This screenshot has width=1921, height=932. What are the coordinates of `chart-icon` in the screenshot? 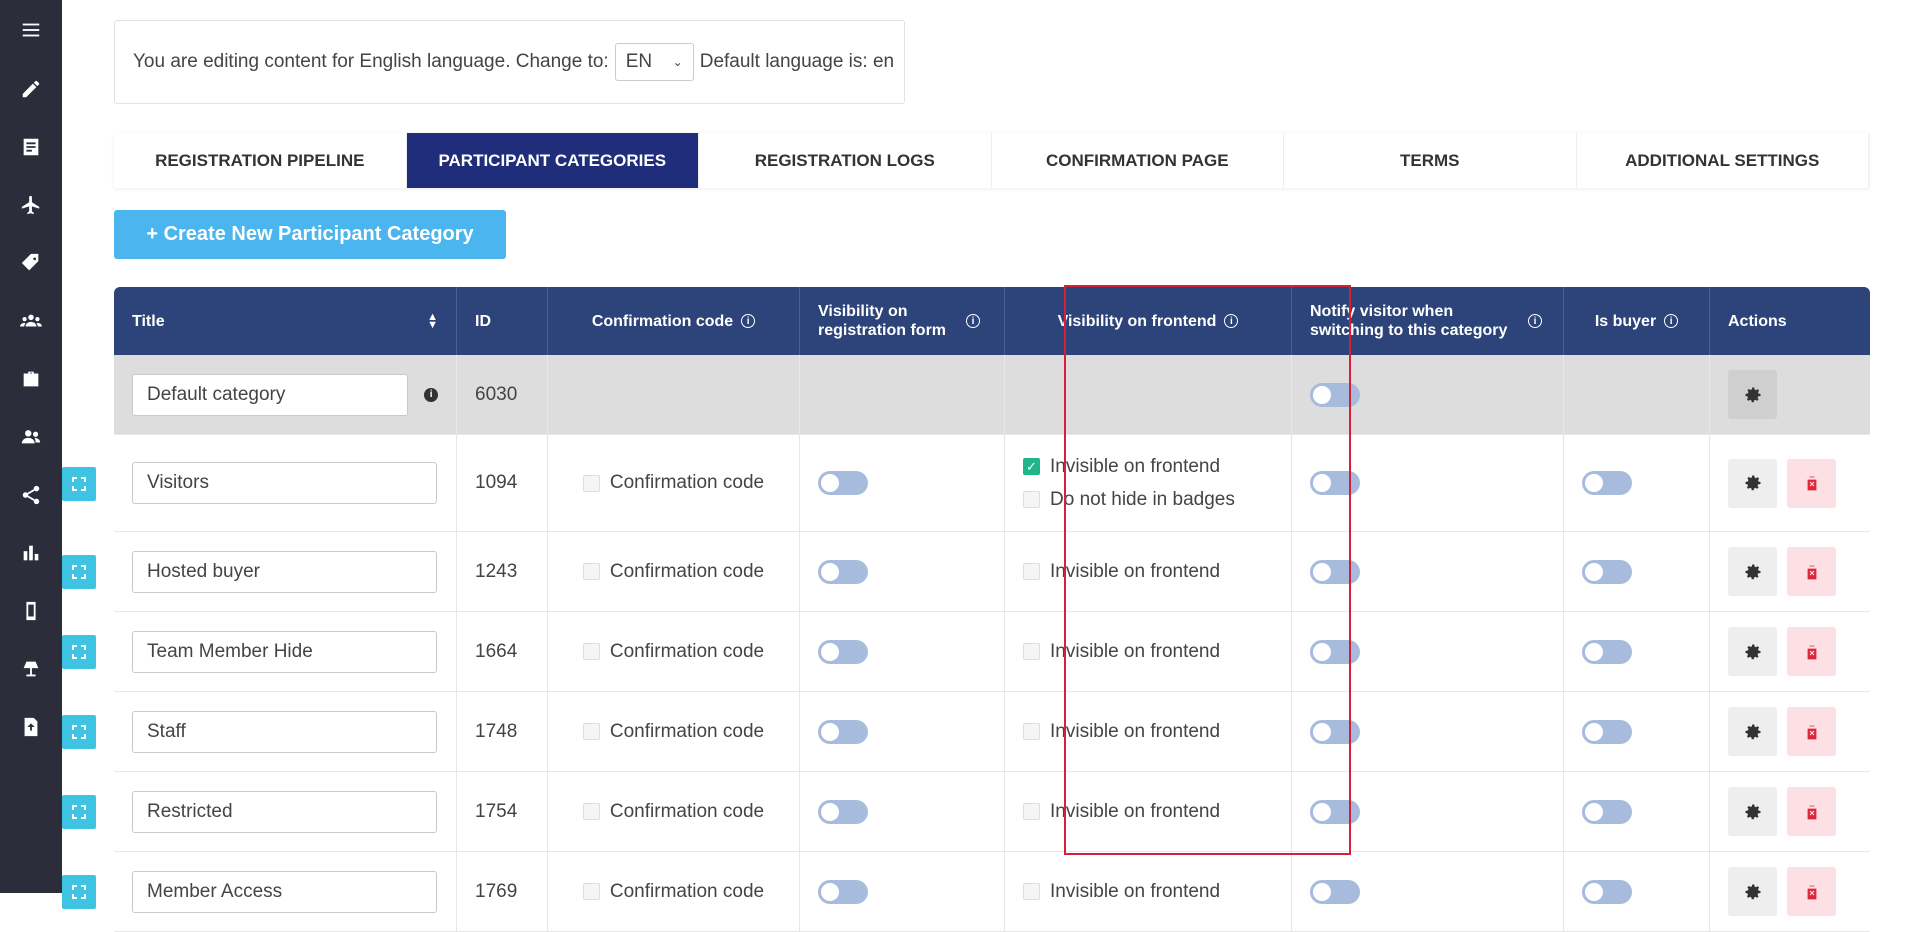 It's located at (31, 553).